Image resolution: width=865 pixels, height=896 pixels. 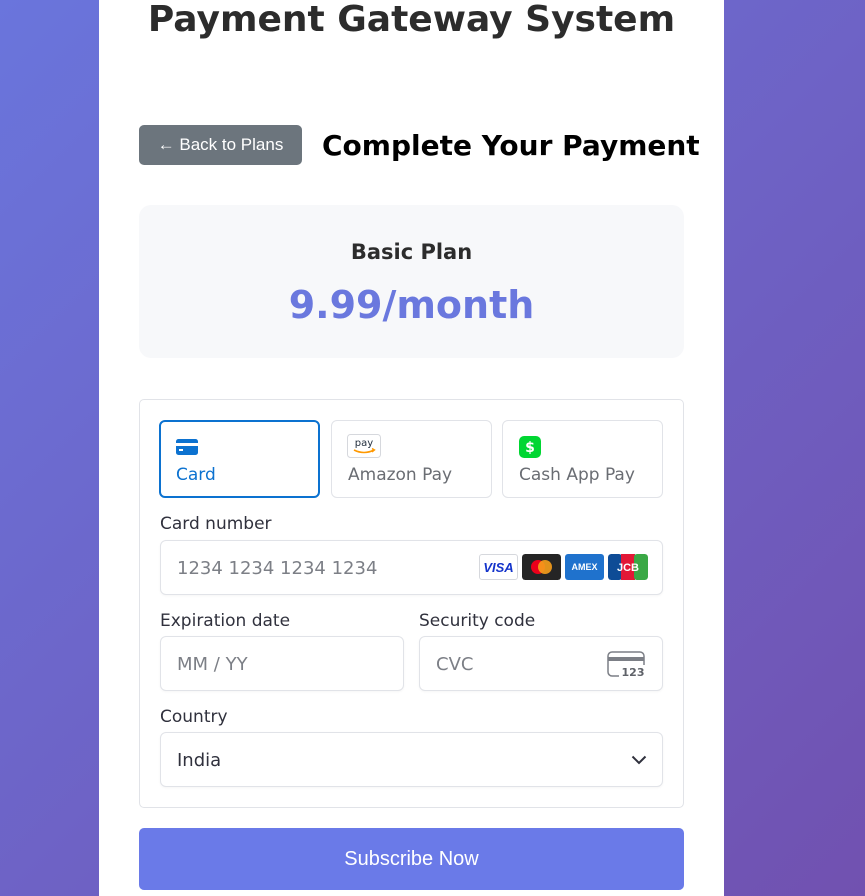 I want to click on plan-summary: Basic Plan 9.99/month, so click(x=411, y=281).